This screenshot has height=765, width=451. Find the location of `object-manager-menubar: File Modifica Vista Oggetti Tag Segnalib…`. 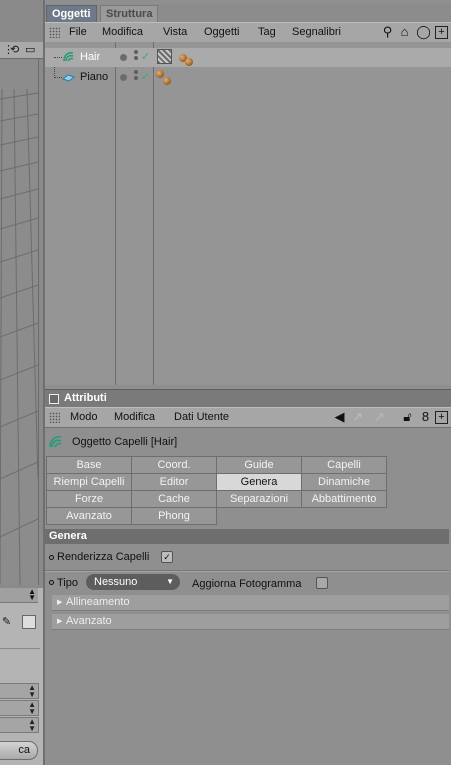

object-manager-menubar: File Modifica Vista Oggetti Tag Segnalib… is located at coordinates (248, 32).